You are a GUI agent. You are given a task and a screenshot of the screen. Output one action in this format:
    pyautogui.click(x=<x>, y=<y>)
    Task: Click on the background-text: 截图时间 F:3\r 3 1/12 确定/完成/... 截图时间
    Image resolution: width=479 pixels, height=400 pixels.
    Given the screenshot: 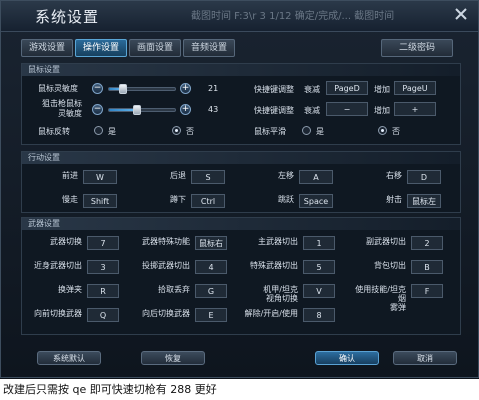 What is the action you would take?
    pyautogui.click(x=293, y=16)
    